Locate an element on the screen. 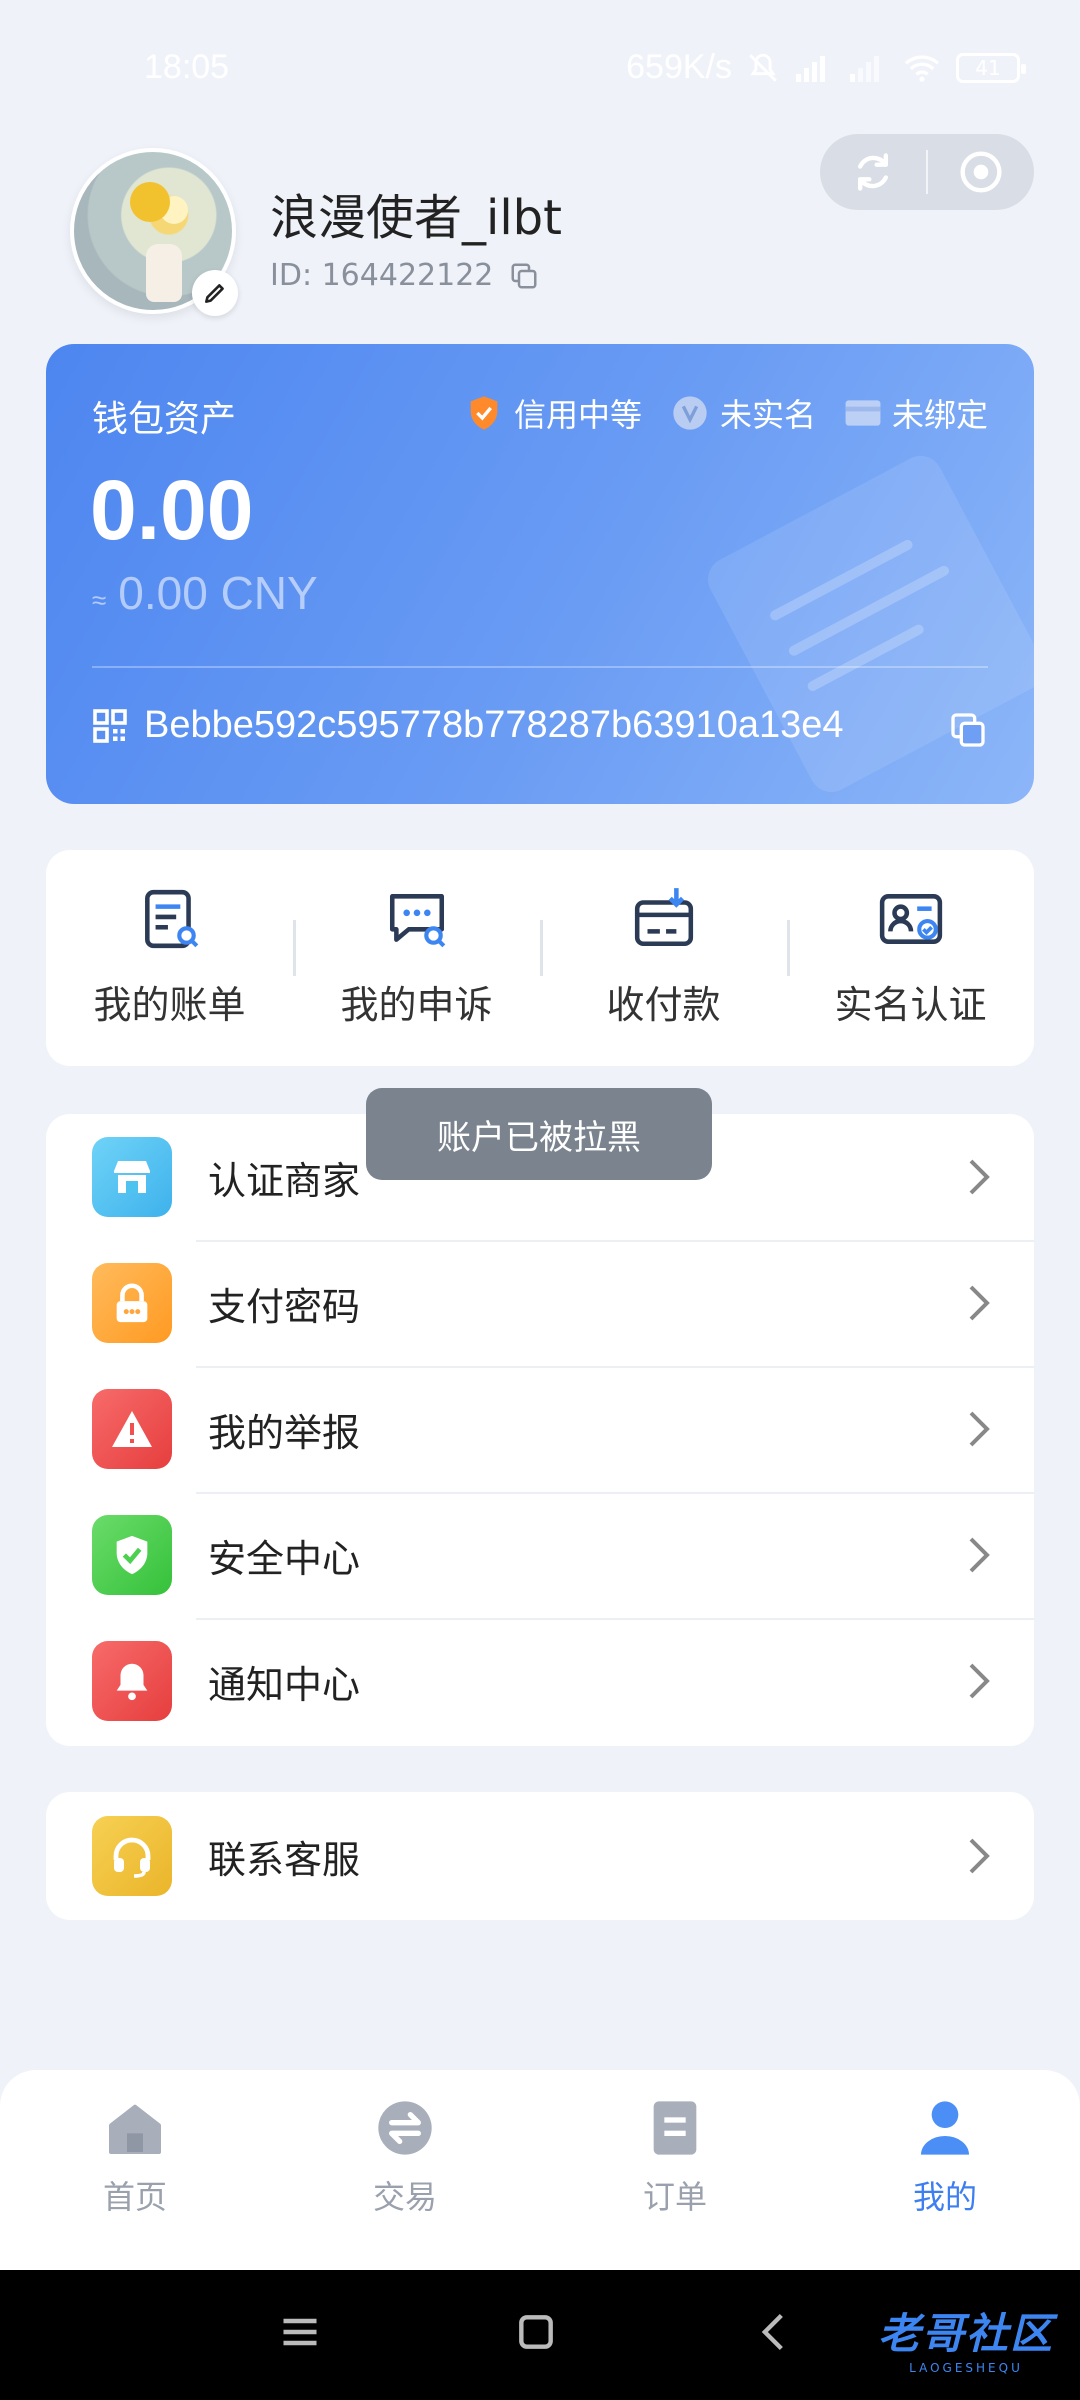  signal-icon is located at coordinates (810, 68).